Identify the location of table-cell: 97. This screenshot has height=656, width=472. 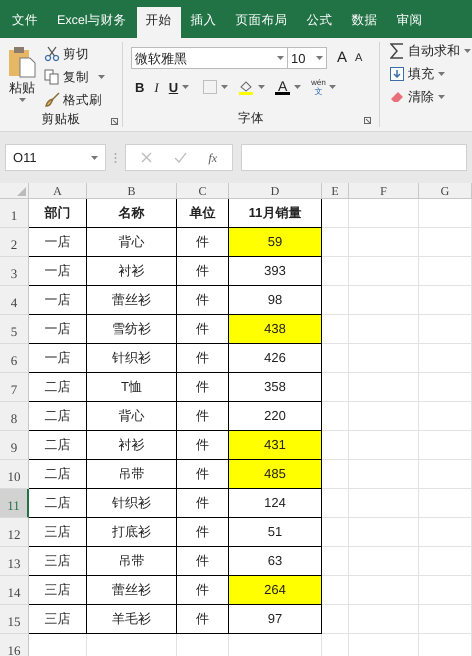
(275, 619).